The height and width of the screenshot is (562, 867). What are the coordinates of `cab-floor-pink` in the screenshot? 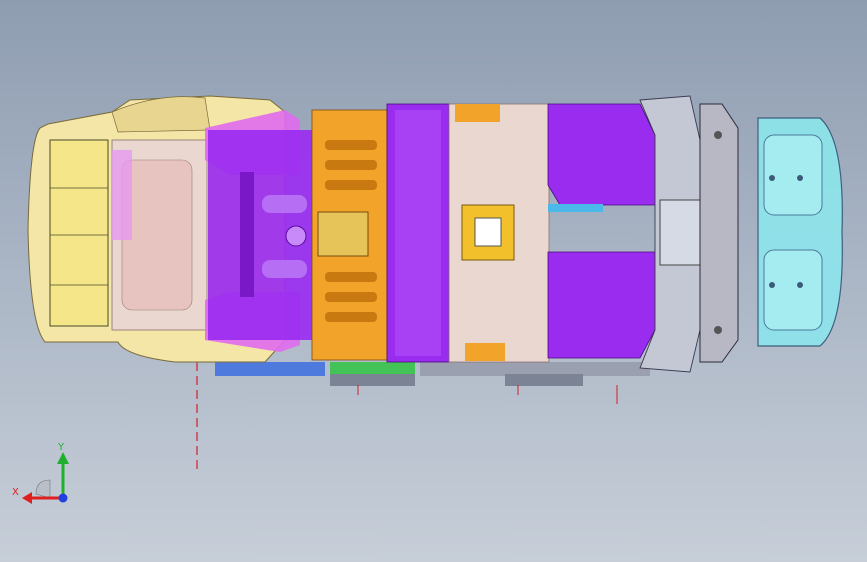 It's located at (122, 195).